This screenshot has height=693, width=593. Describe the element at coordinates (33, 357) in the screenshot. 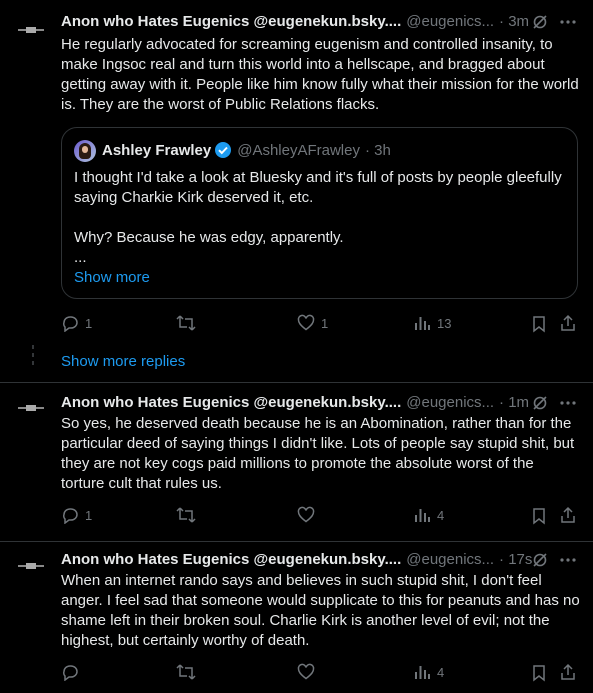

I see `thread-connector` at that location.